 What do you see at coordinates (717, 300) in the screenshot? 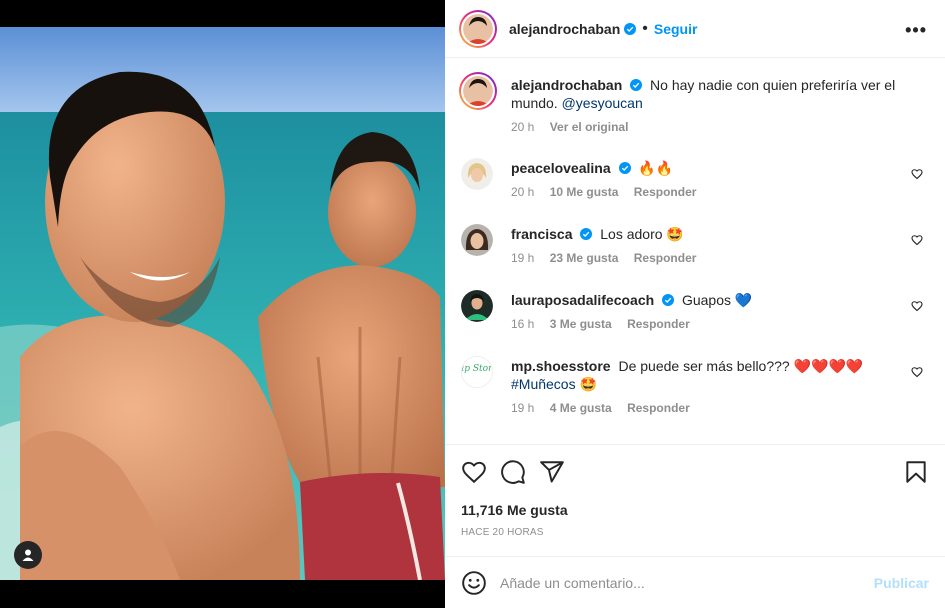
I see `comment-body: Guapos 💙` at bounding box center [717, 300].